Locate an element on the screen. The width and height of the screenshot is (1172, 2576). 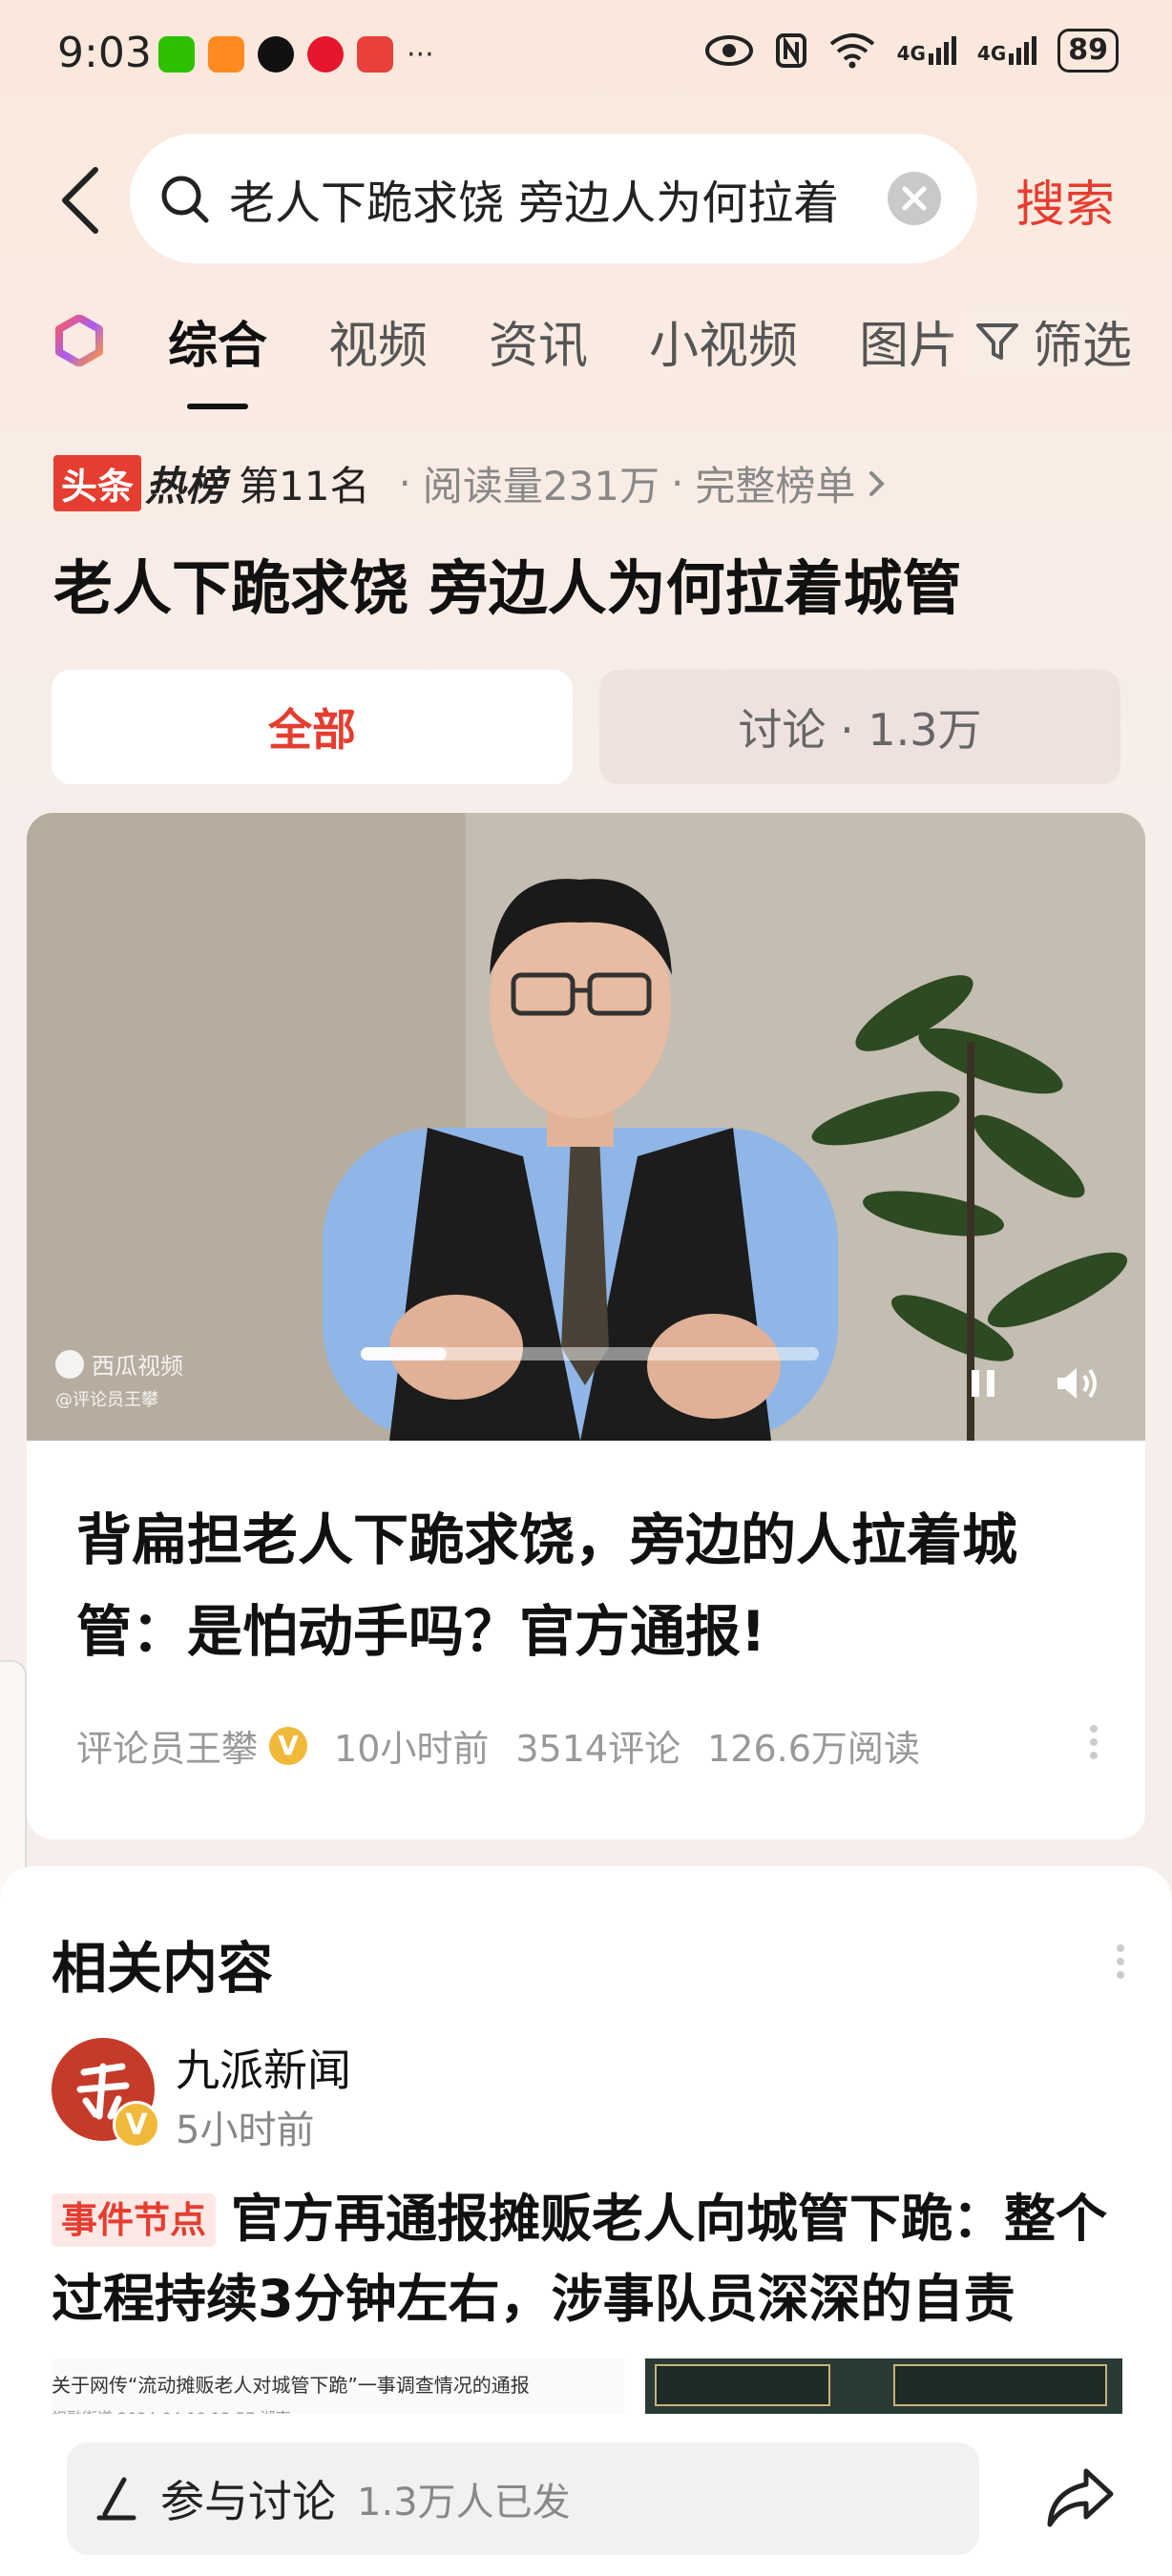
back-icon is located at coordinates (82, 200).